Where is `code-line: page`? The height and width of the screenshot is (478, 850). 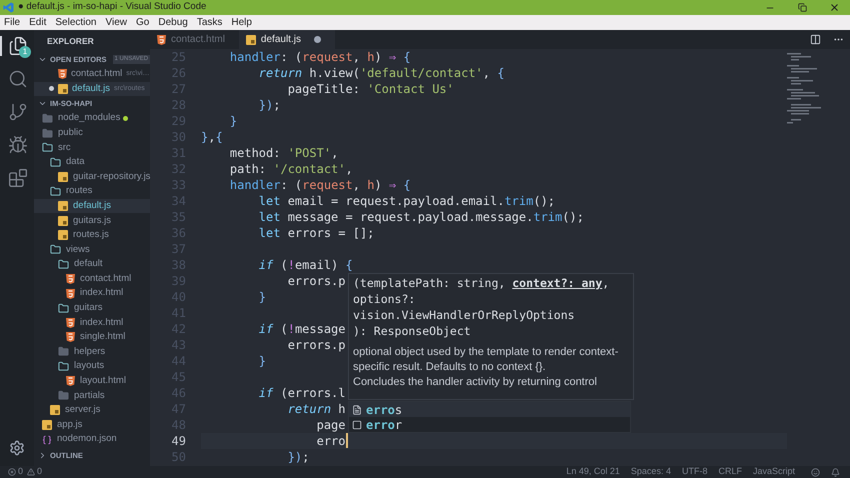
code-line: page is located at coordinates (331, 425).